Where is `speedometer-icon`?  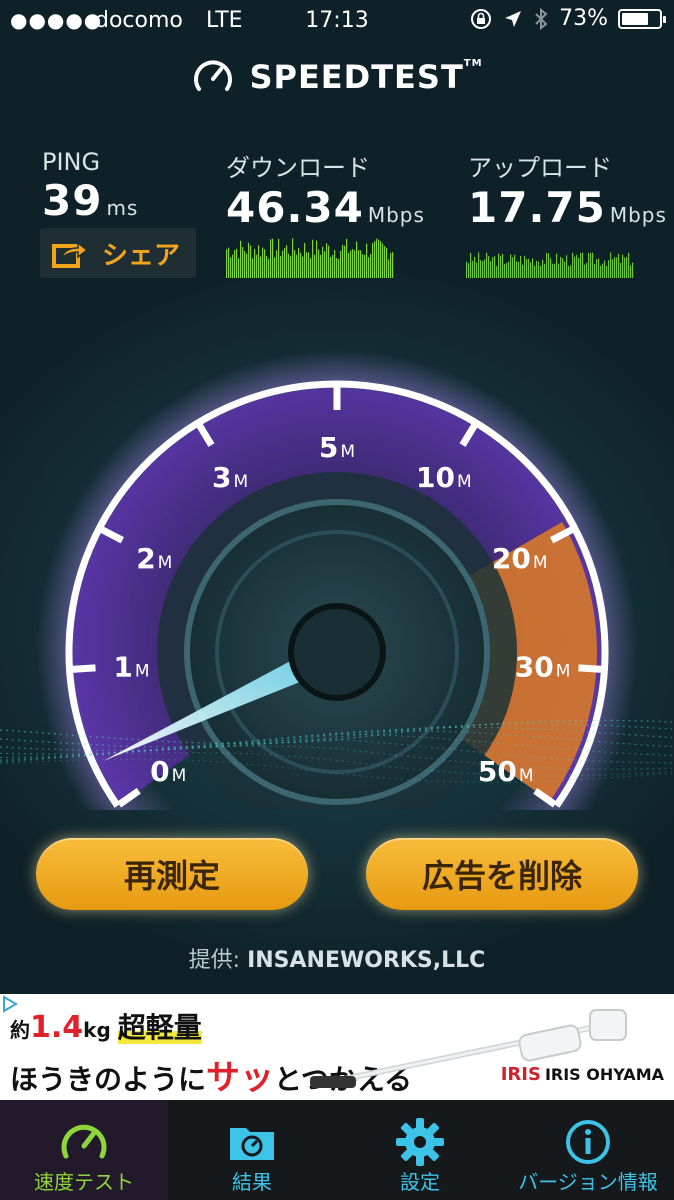
speedometer-icon is located at coordinates (84, 1141).